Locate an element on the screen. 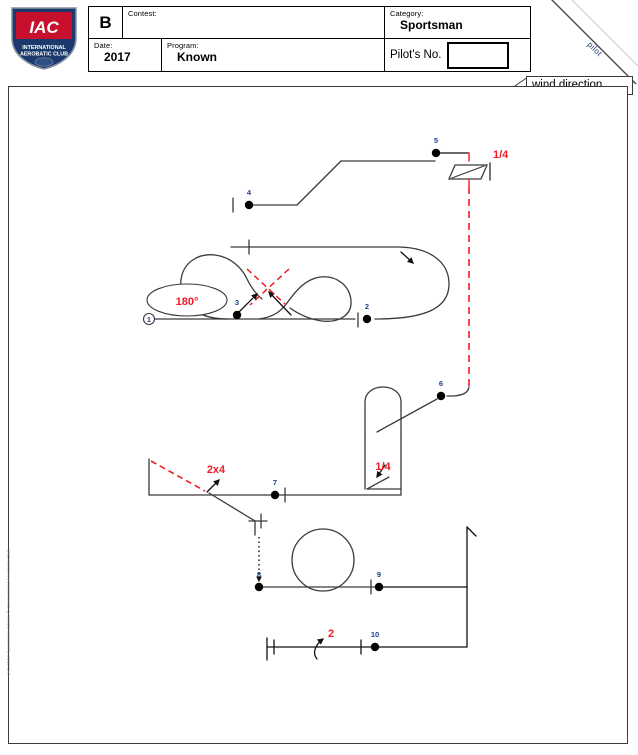 The width and height of the screenshot is (638, 755). vertical-top-tick is located at coordinates (471, 531).